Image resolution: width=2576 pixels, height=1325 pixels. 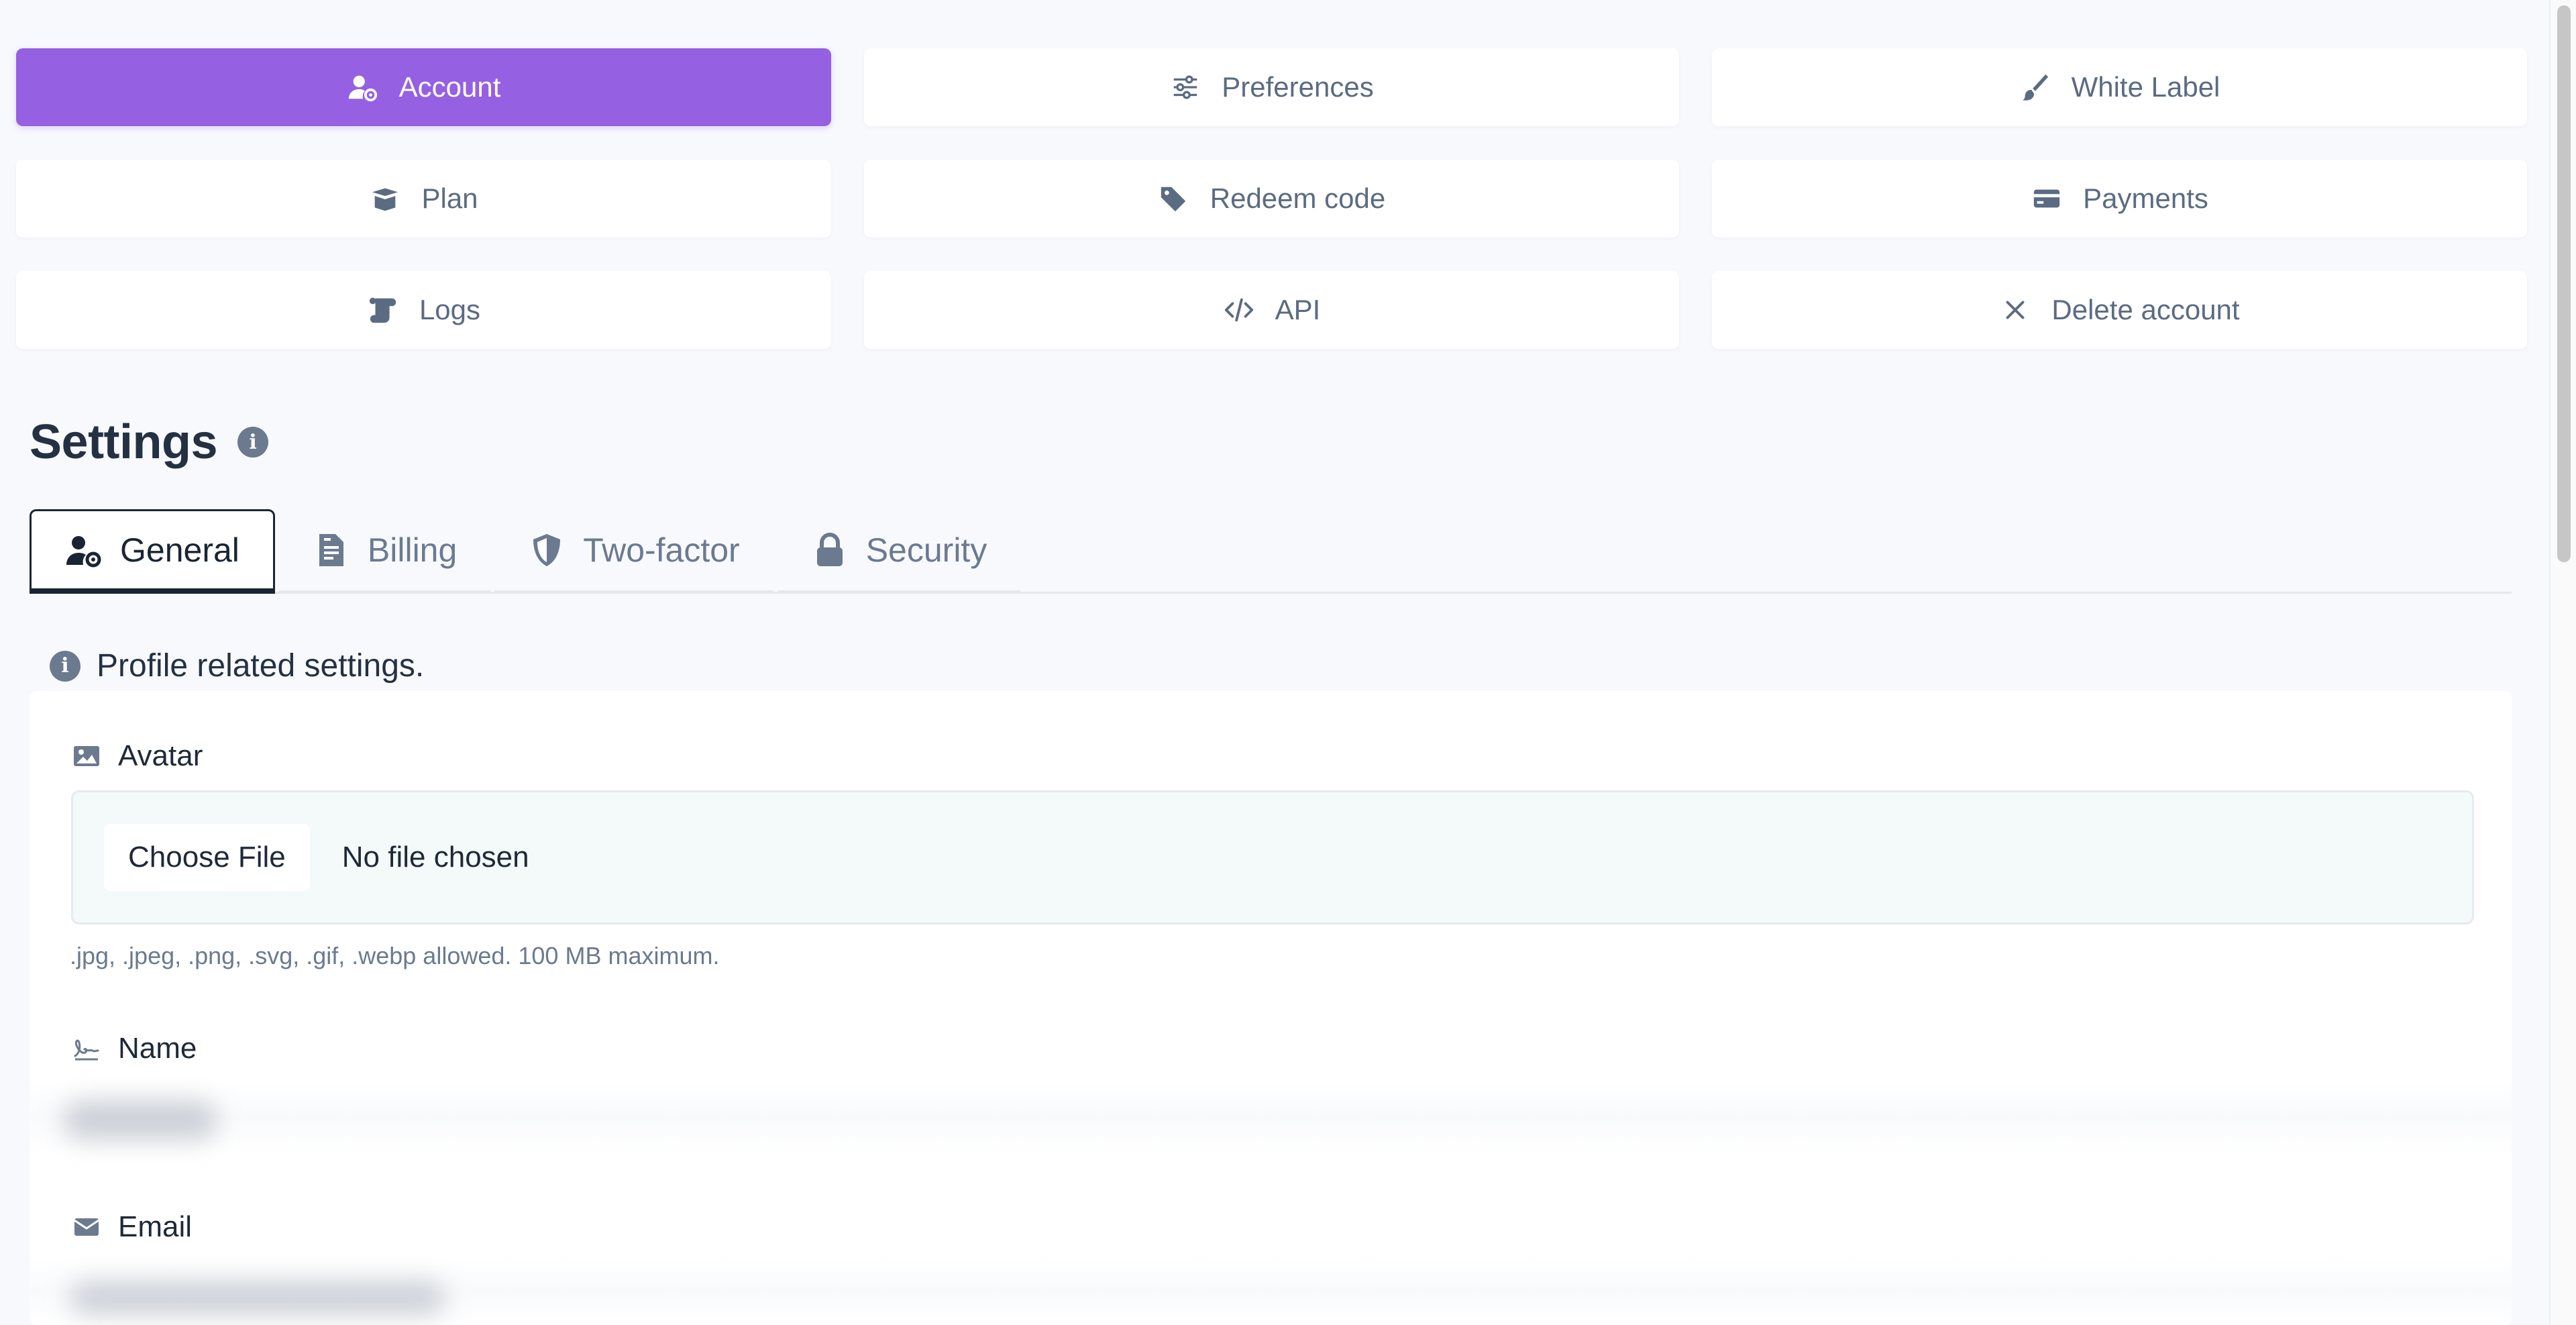 What do you see at coordinates (86, 1050) in the screenshot?
I see `signature-icon` at bounding box center [86, 1050].